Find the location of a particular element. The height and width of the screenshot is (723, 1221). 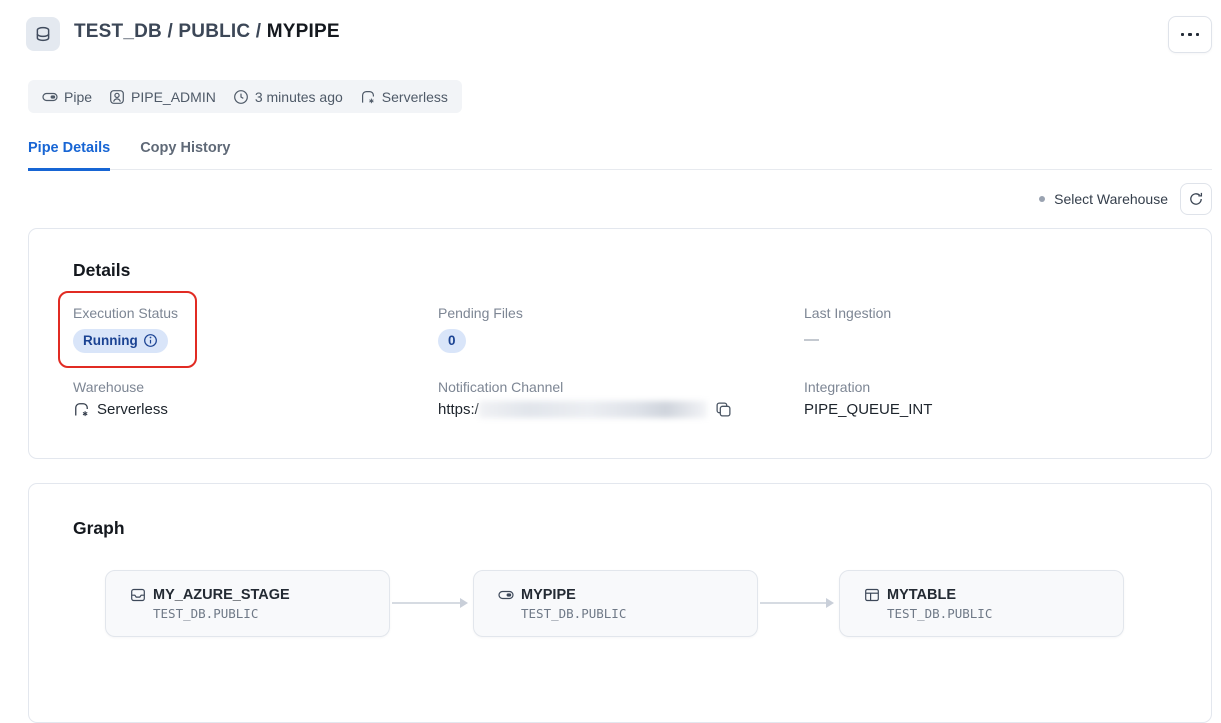

pending-files-value: 0 is located at coordinates (452, 341).